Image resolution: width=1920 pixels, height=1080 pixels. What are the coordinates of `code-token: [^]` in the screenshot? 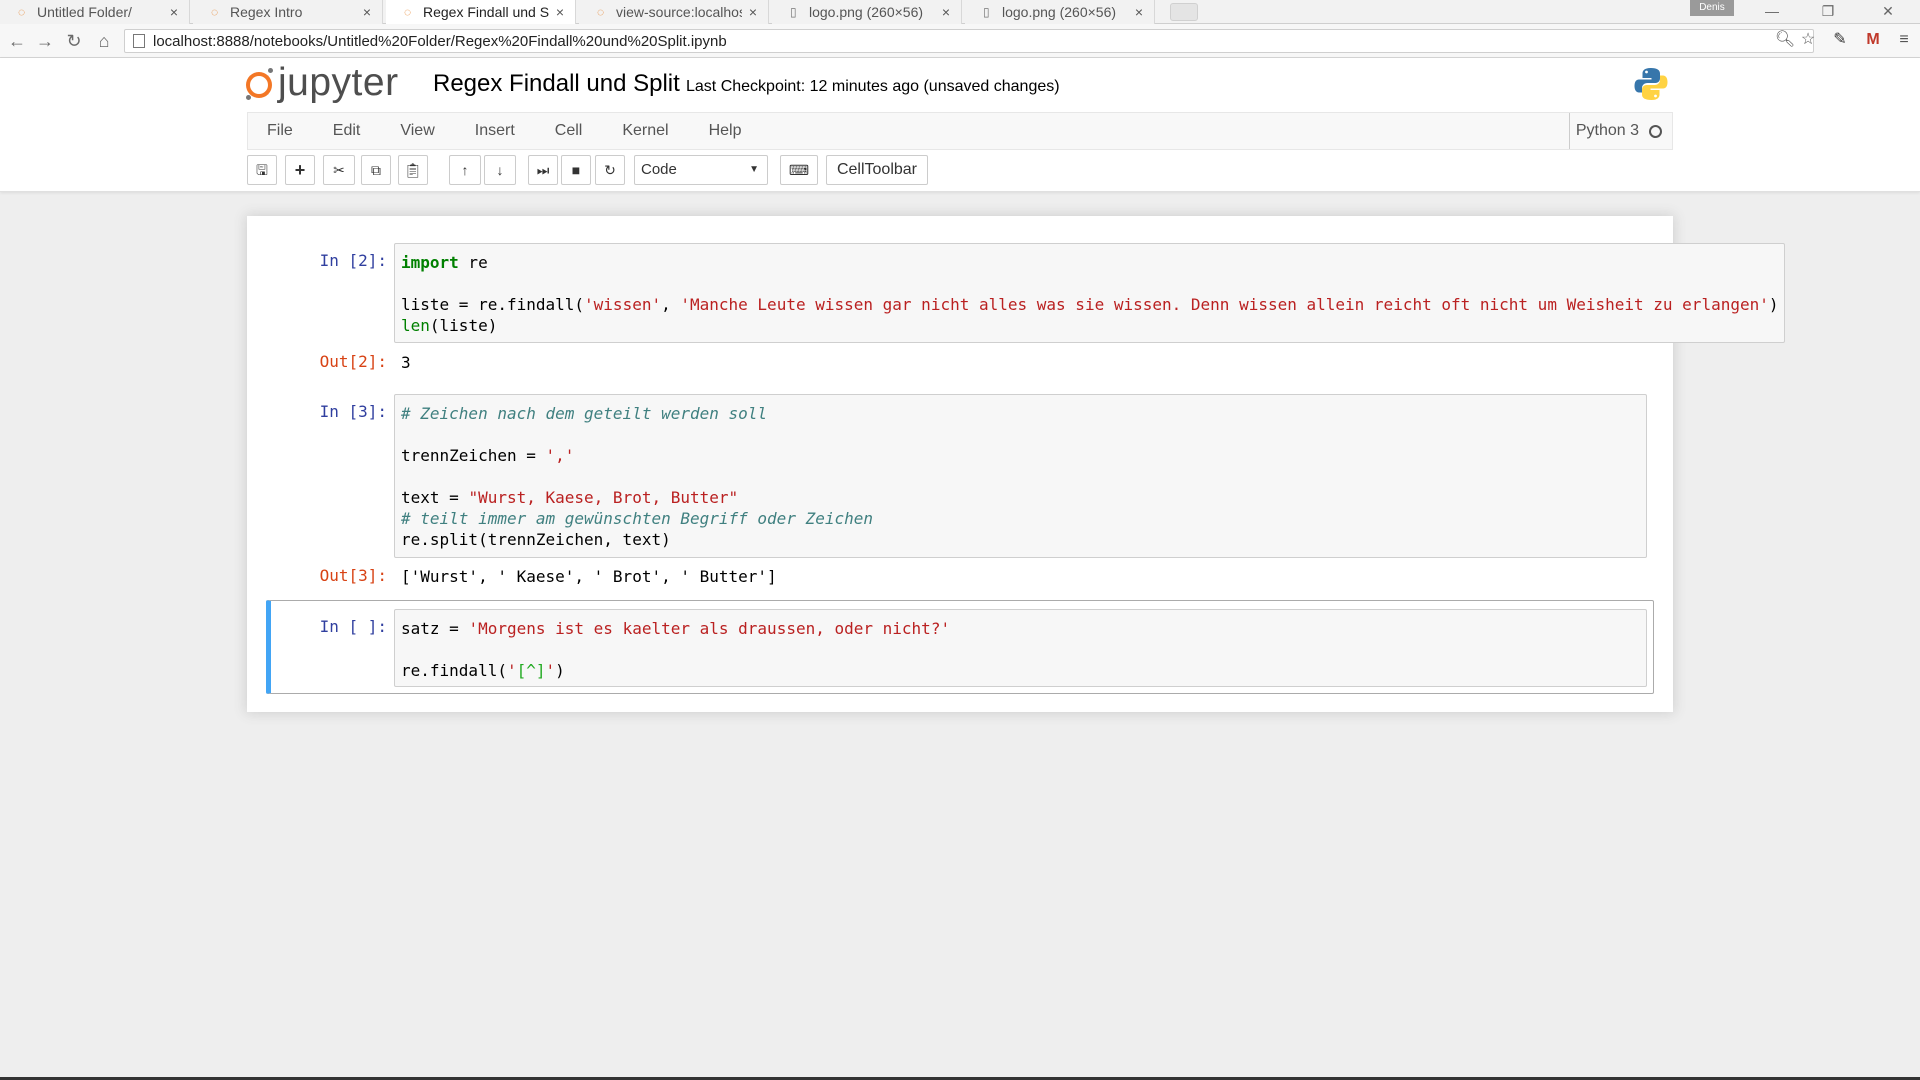 It's located at (531, 670).